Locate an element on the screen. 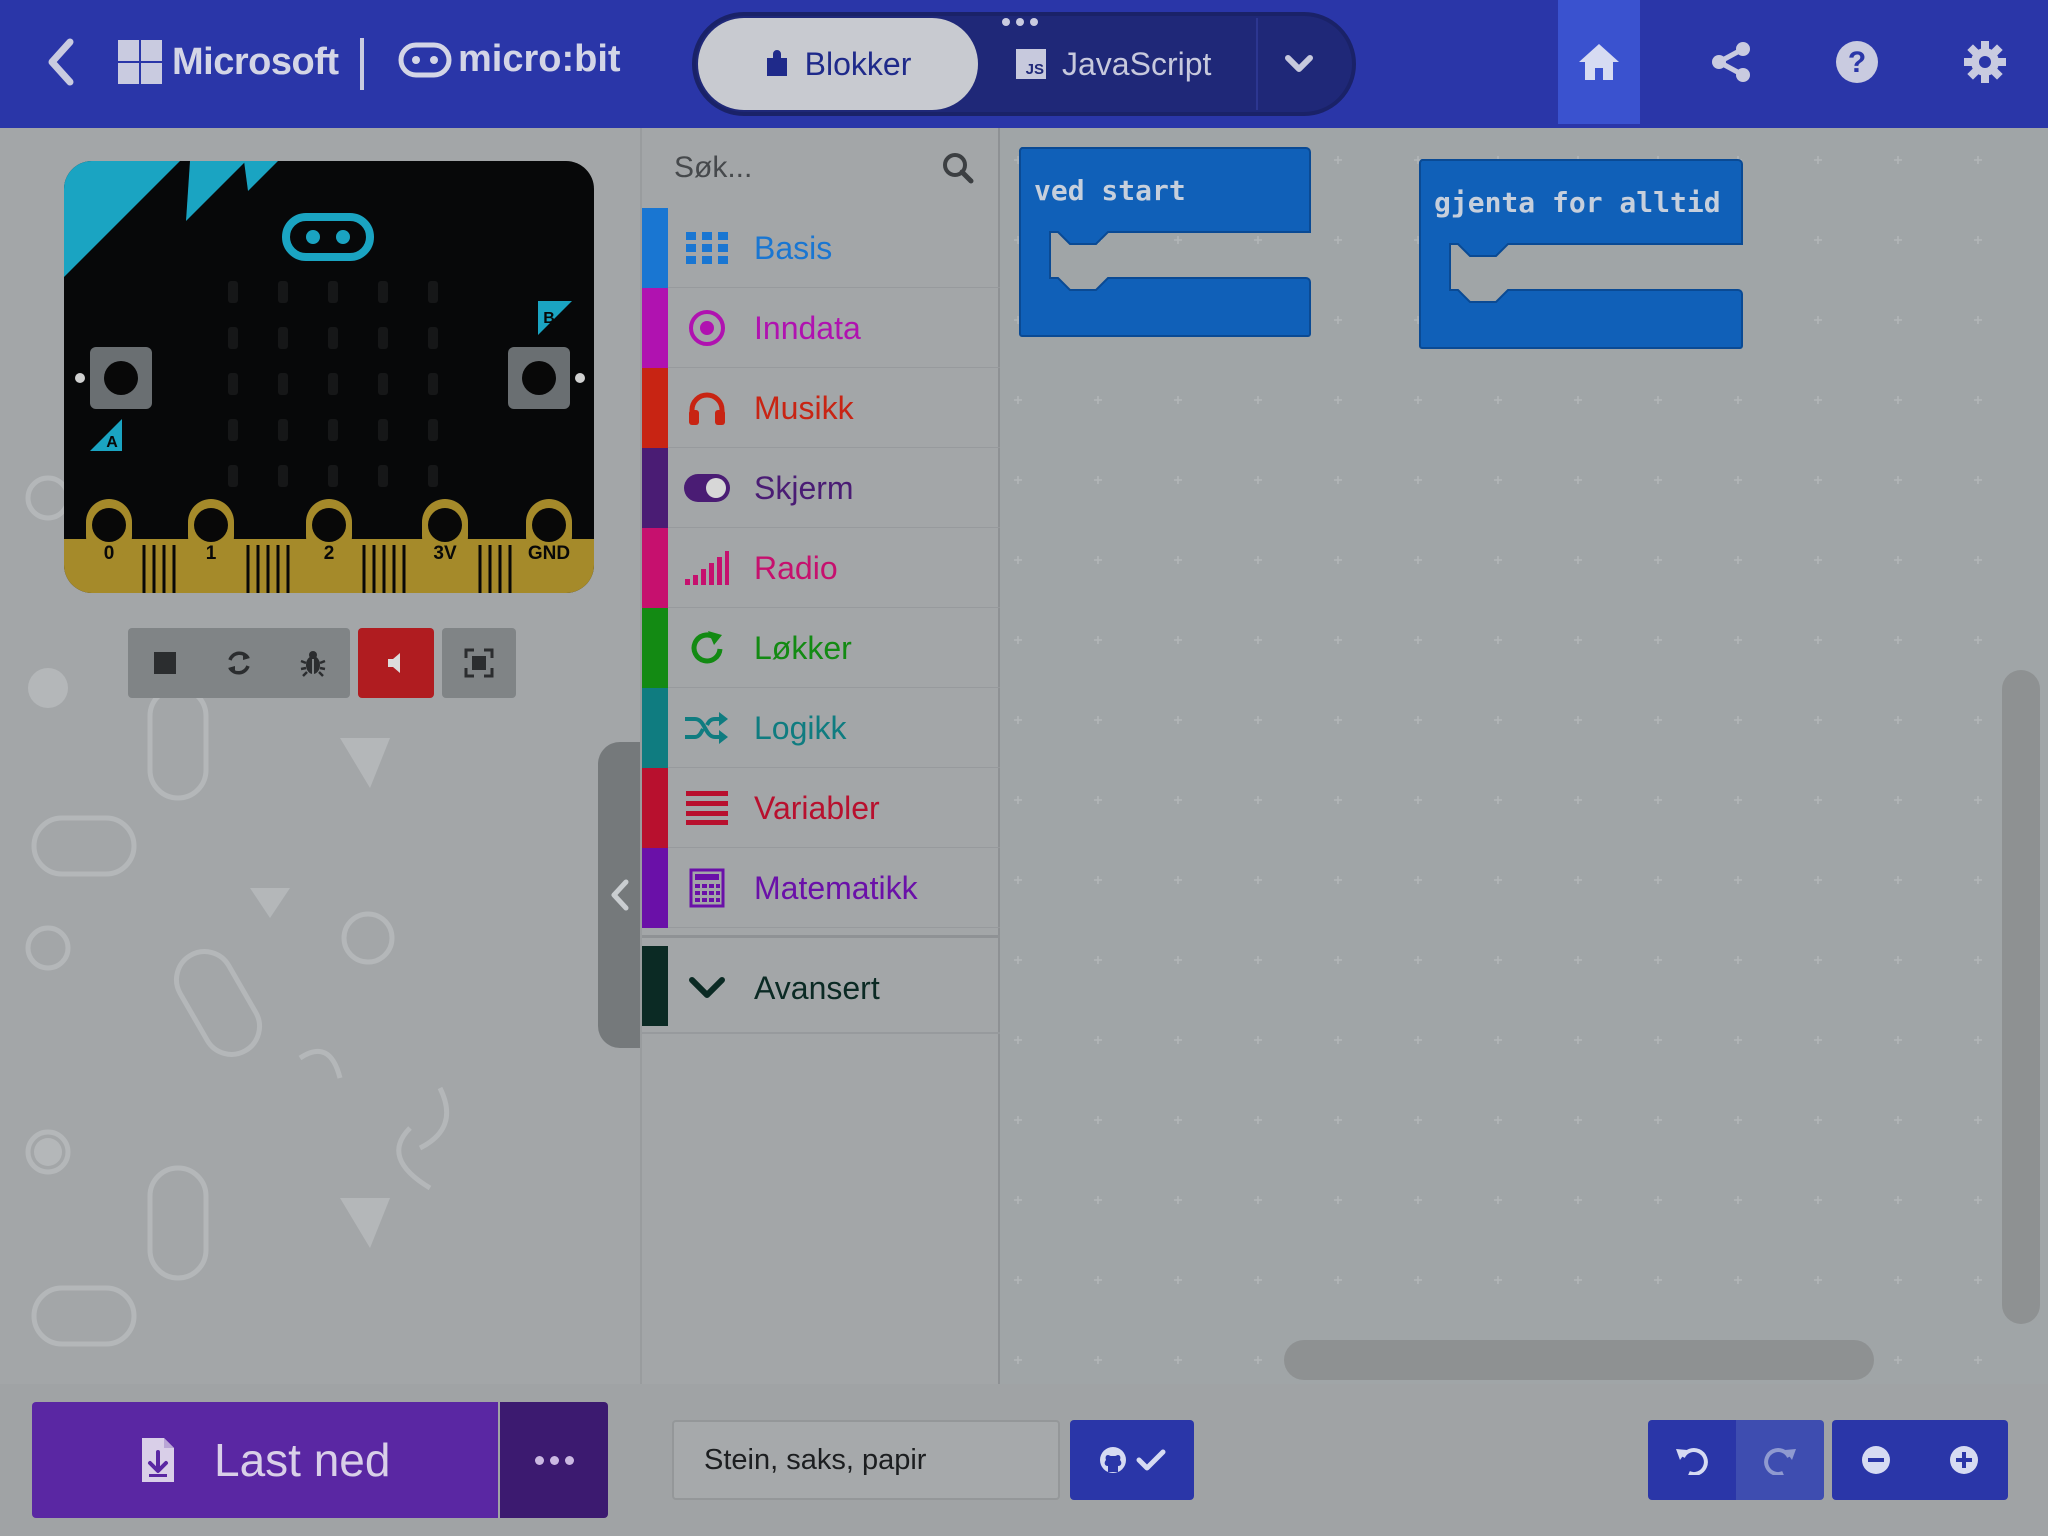 The image size is (2048, 1536). category-matematikk: Matematikk is located at coordinates (821, 888).